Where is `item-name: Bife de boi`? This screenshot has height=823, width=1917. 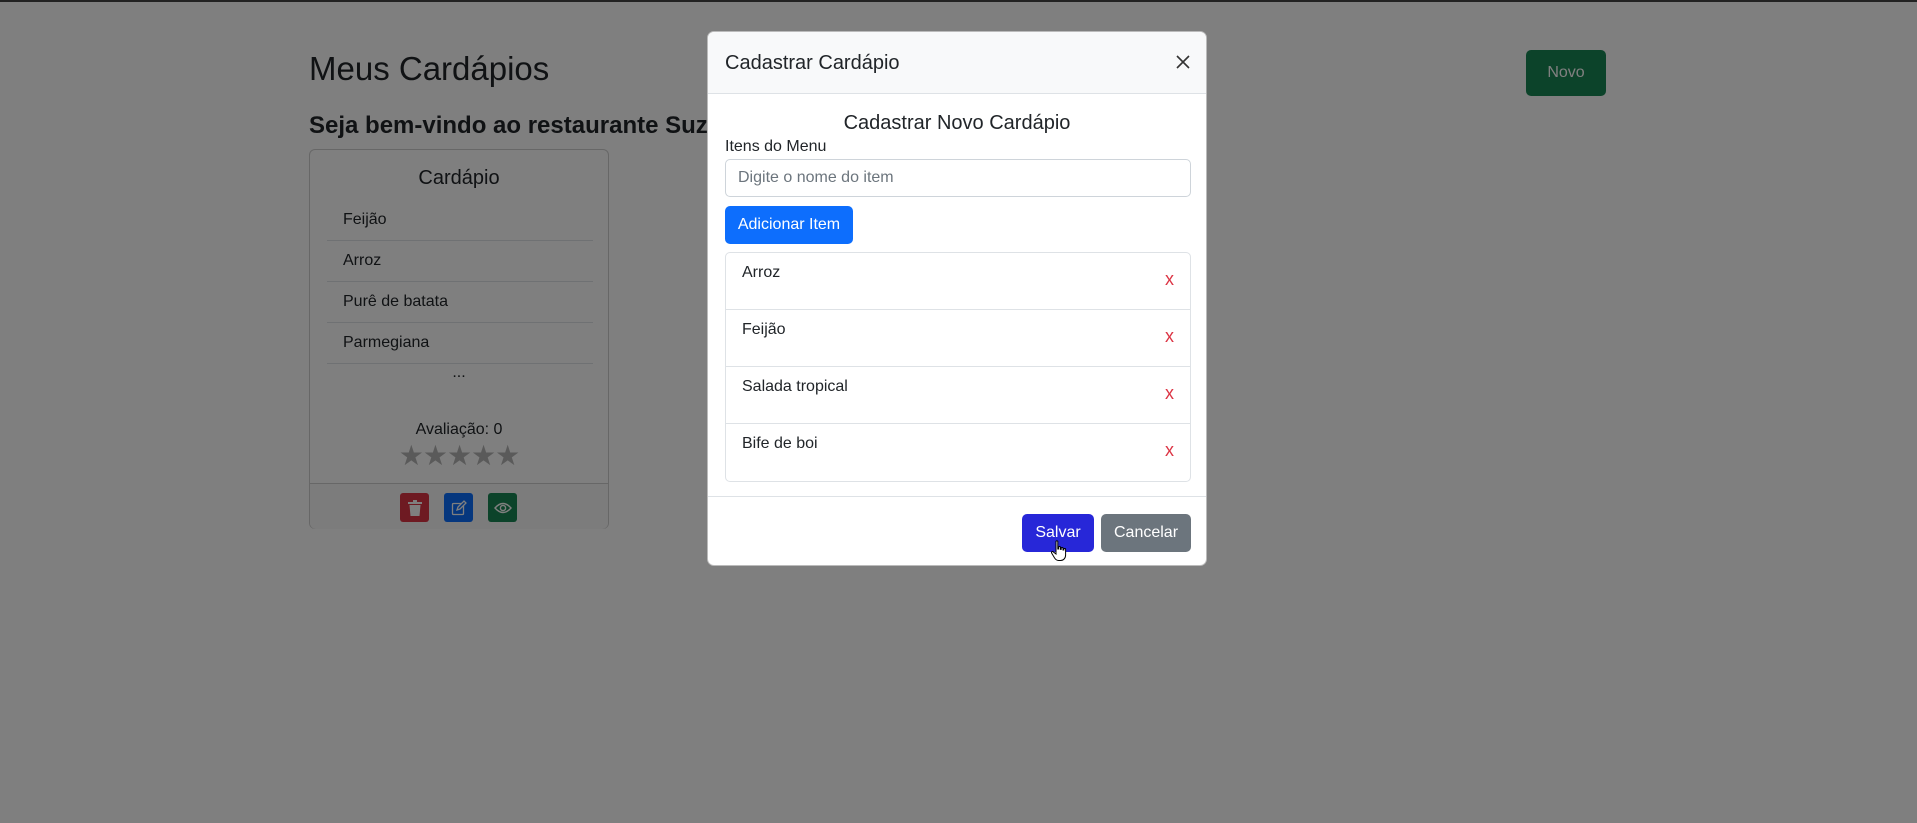
item-name: Bife de boi is located at coordinates (780, 443).